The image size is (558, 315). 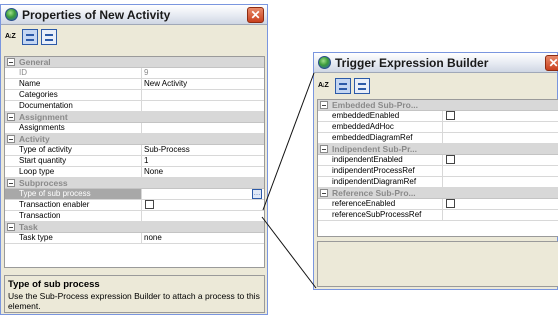 What do you see at coordinates (289, 252) in the screenshot?
I see `connector-line-bottom` at bounding box center [289, 252].